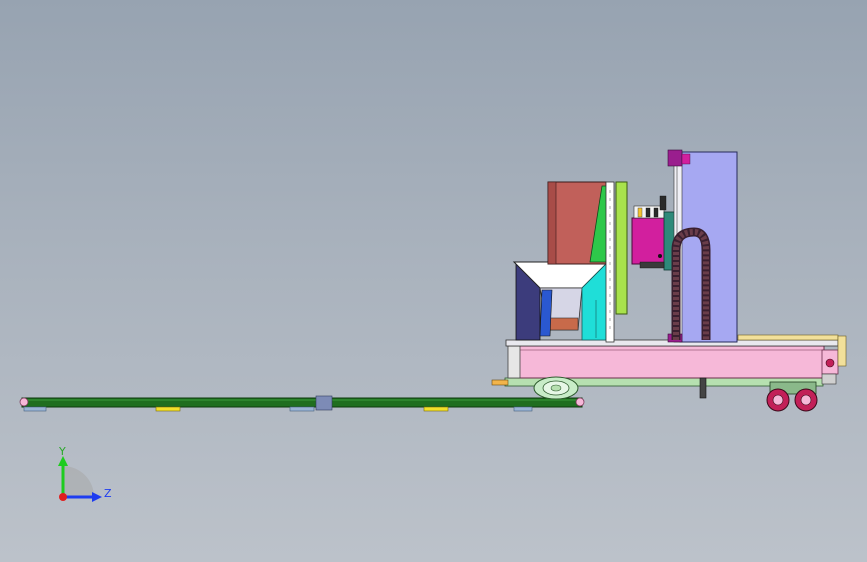 This screenshot has width=867, height=562. I want to click on caster-wheels, so click(792, 396).